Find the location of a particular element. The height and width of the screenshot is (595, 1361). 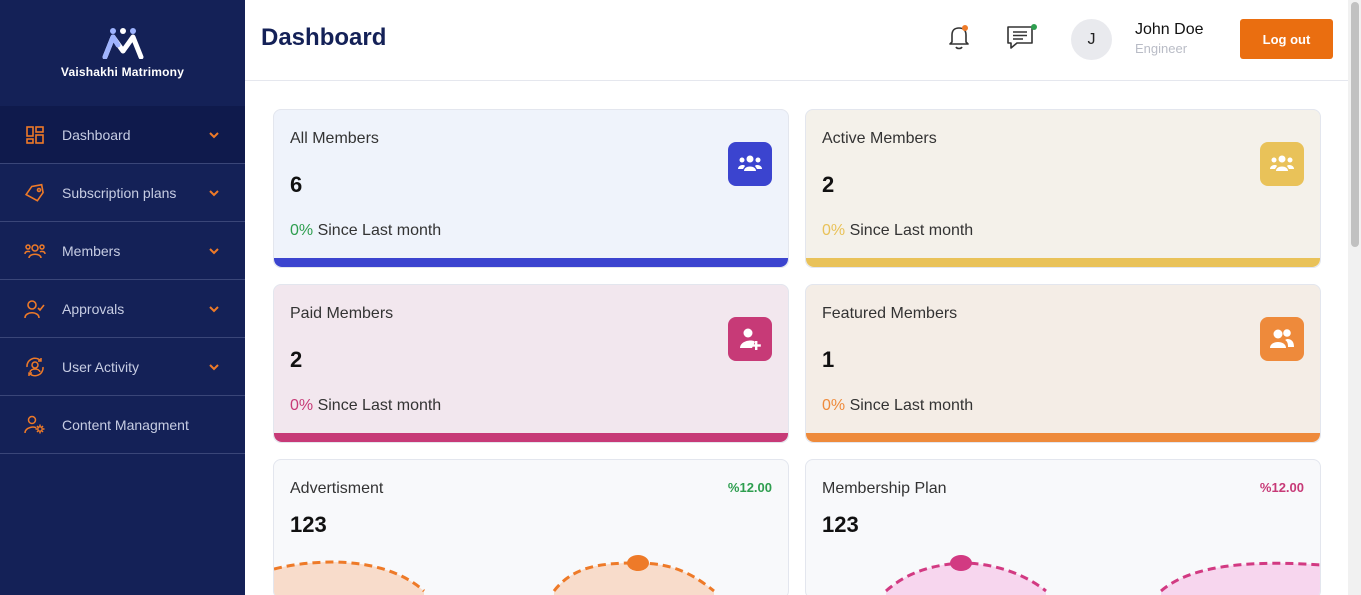

users-pair-icon is located at coordinates (1282, 339).